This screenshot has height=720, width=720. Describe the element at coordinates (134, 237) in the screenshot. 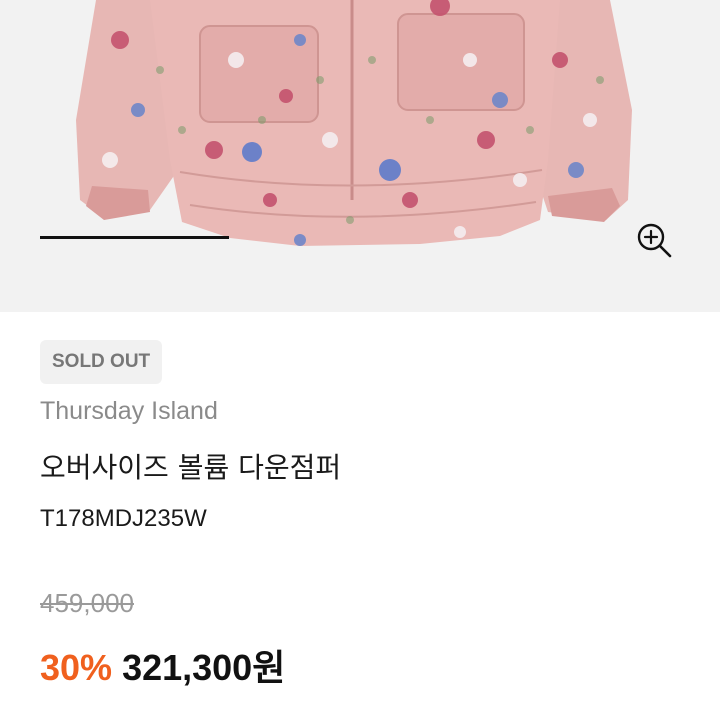

I see `gallery-progress-fill` at that location.